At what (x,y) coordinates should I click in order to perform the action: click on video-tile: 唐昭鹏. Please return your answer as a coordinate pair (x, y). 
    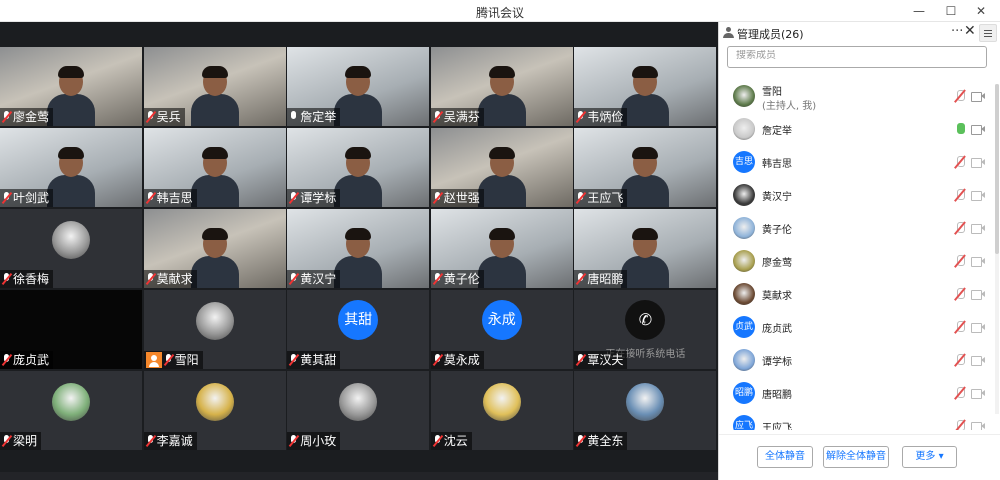
    Looking at the image, I should click on (645, 248).